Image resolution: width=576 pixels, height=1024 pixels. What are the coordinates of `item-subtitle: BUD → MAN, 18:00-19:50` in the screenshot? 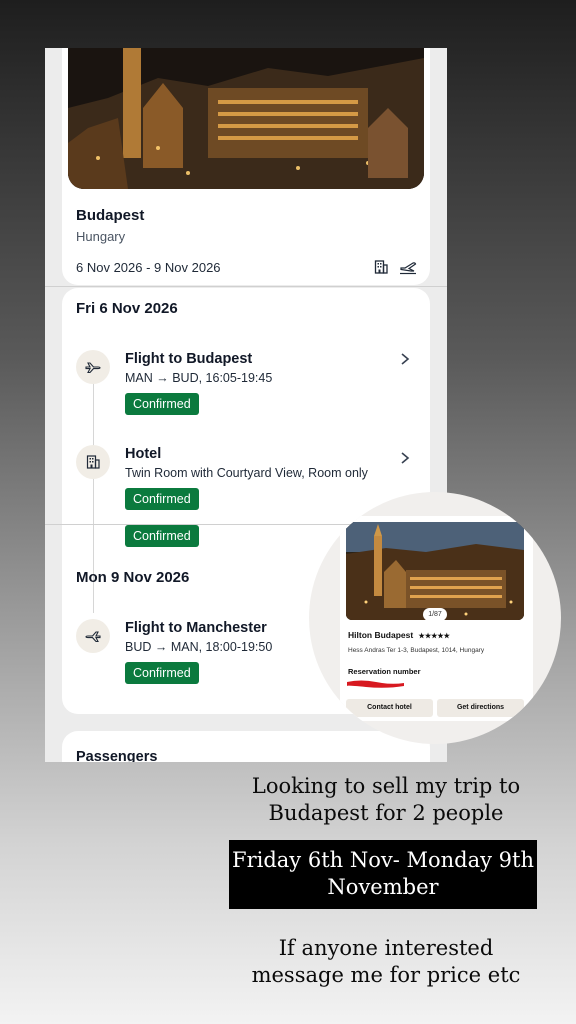 It's located at (199, 647).